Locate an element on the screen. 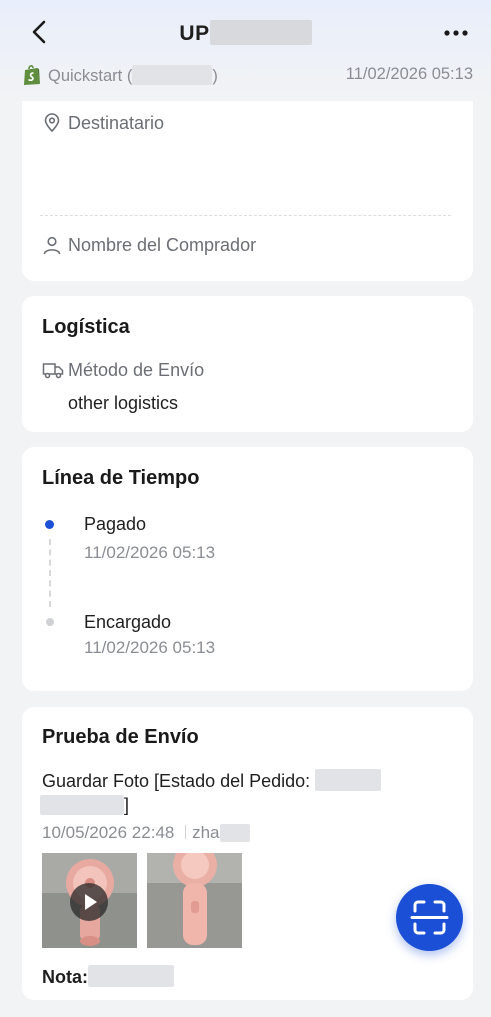 The image size is (491, 1017). timeline-event-label: Encargado is located at coordinates (128, 622).